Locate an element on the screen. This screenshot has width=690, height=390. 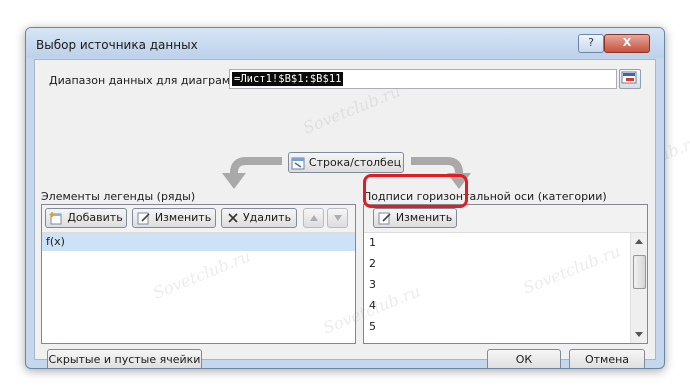
cancel-button: Отмена is located at coordinates (607, 358).